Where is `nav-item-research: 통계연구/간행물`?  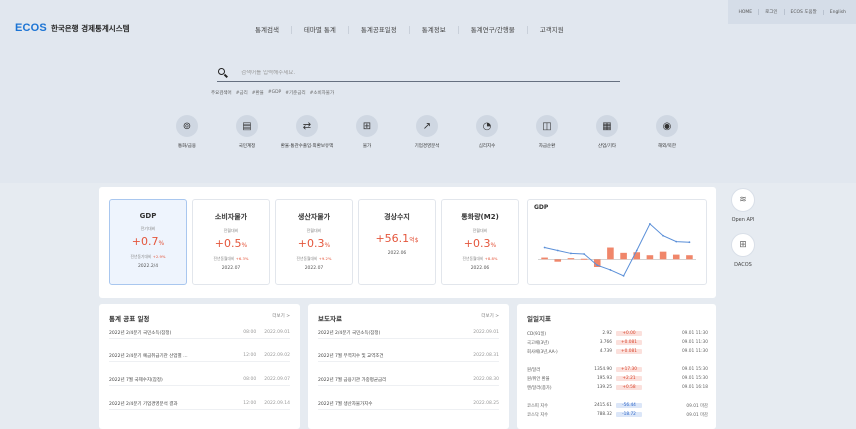 nav-item-research: 통계연구/간행물 is located at coordinates (492, 30).